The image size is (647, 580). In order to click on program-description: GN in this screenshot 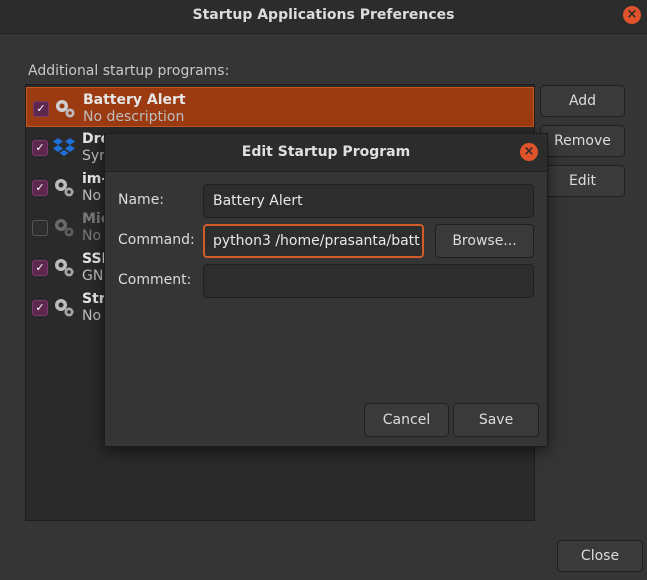, I will do `click(93, 276)`.